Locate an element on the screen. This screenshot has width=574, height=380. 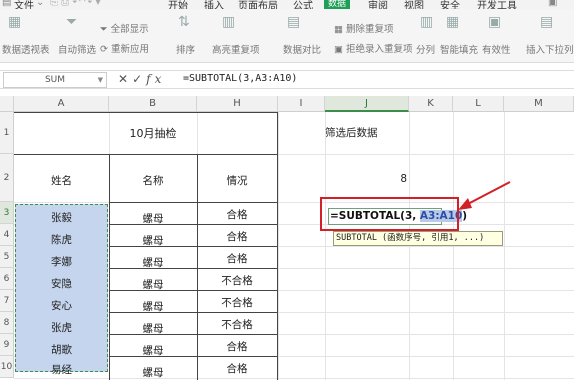
pivot-table-button: ▦ is located at coordinates (14, 22).